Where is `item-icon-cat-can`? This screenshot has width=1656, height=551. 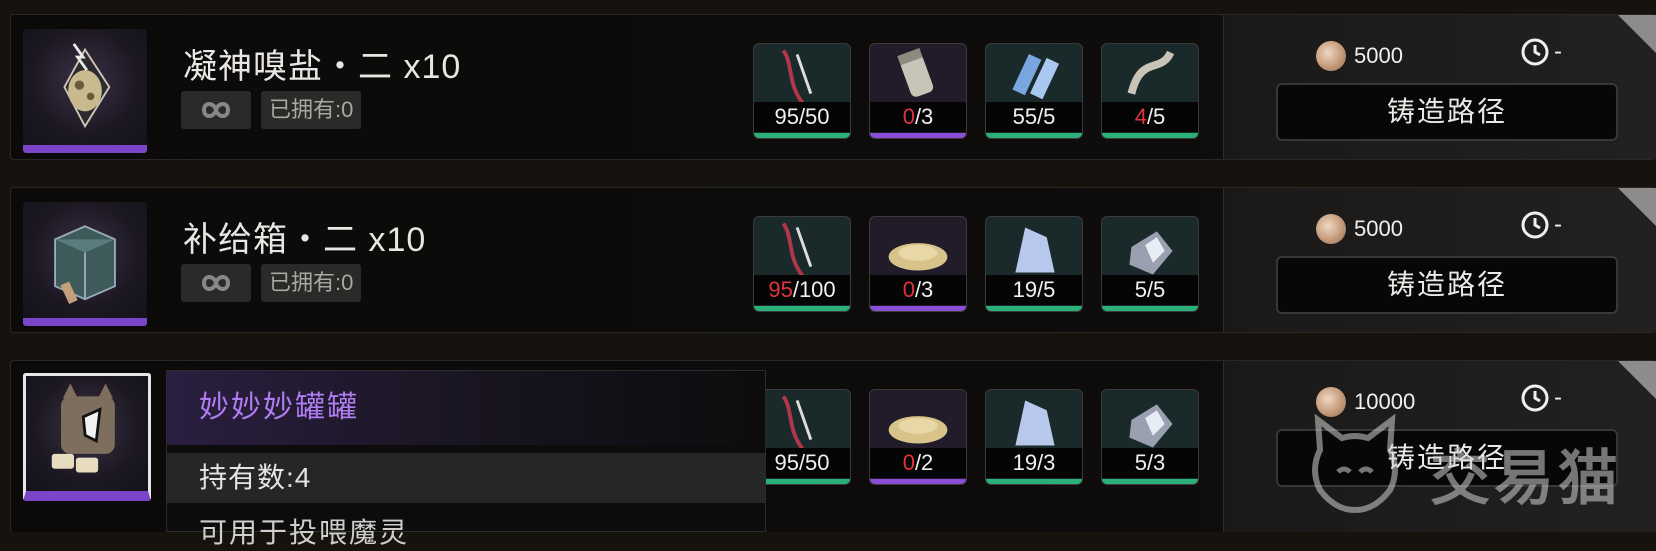 item-icon-cat-can is located at coordinates (87, 437).